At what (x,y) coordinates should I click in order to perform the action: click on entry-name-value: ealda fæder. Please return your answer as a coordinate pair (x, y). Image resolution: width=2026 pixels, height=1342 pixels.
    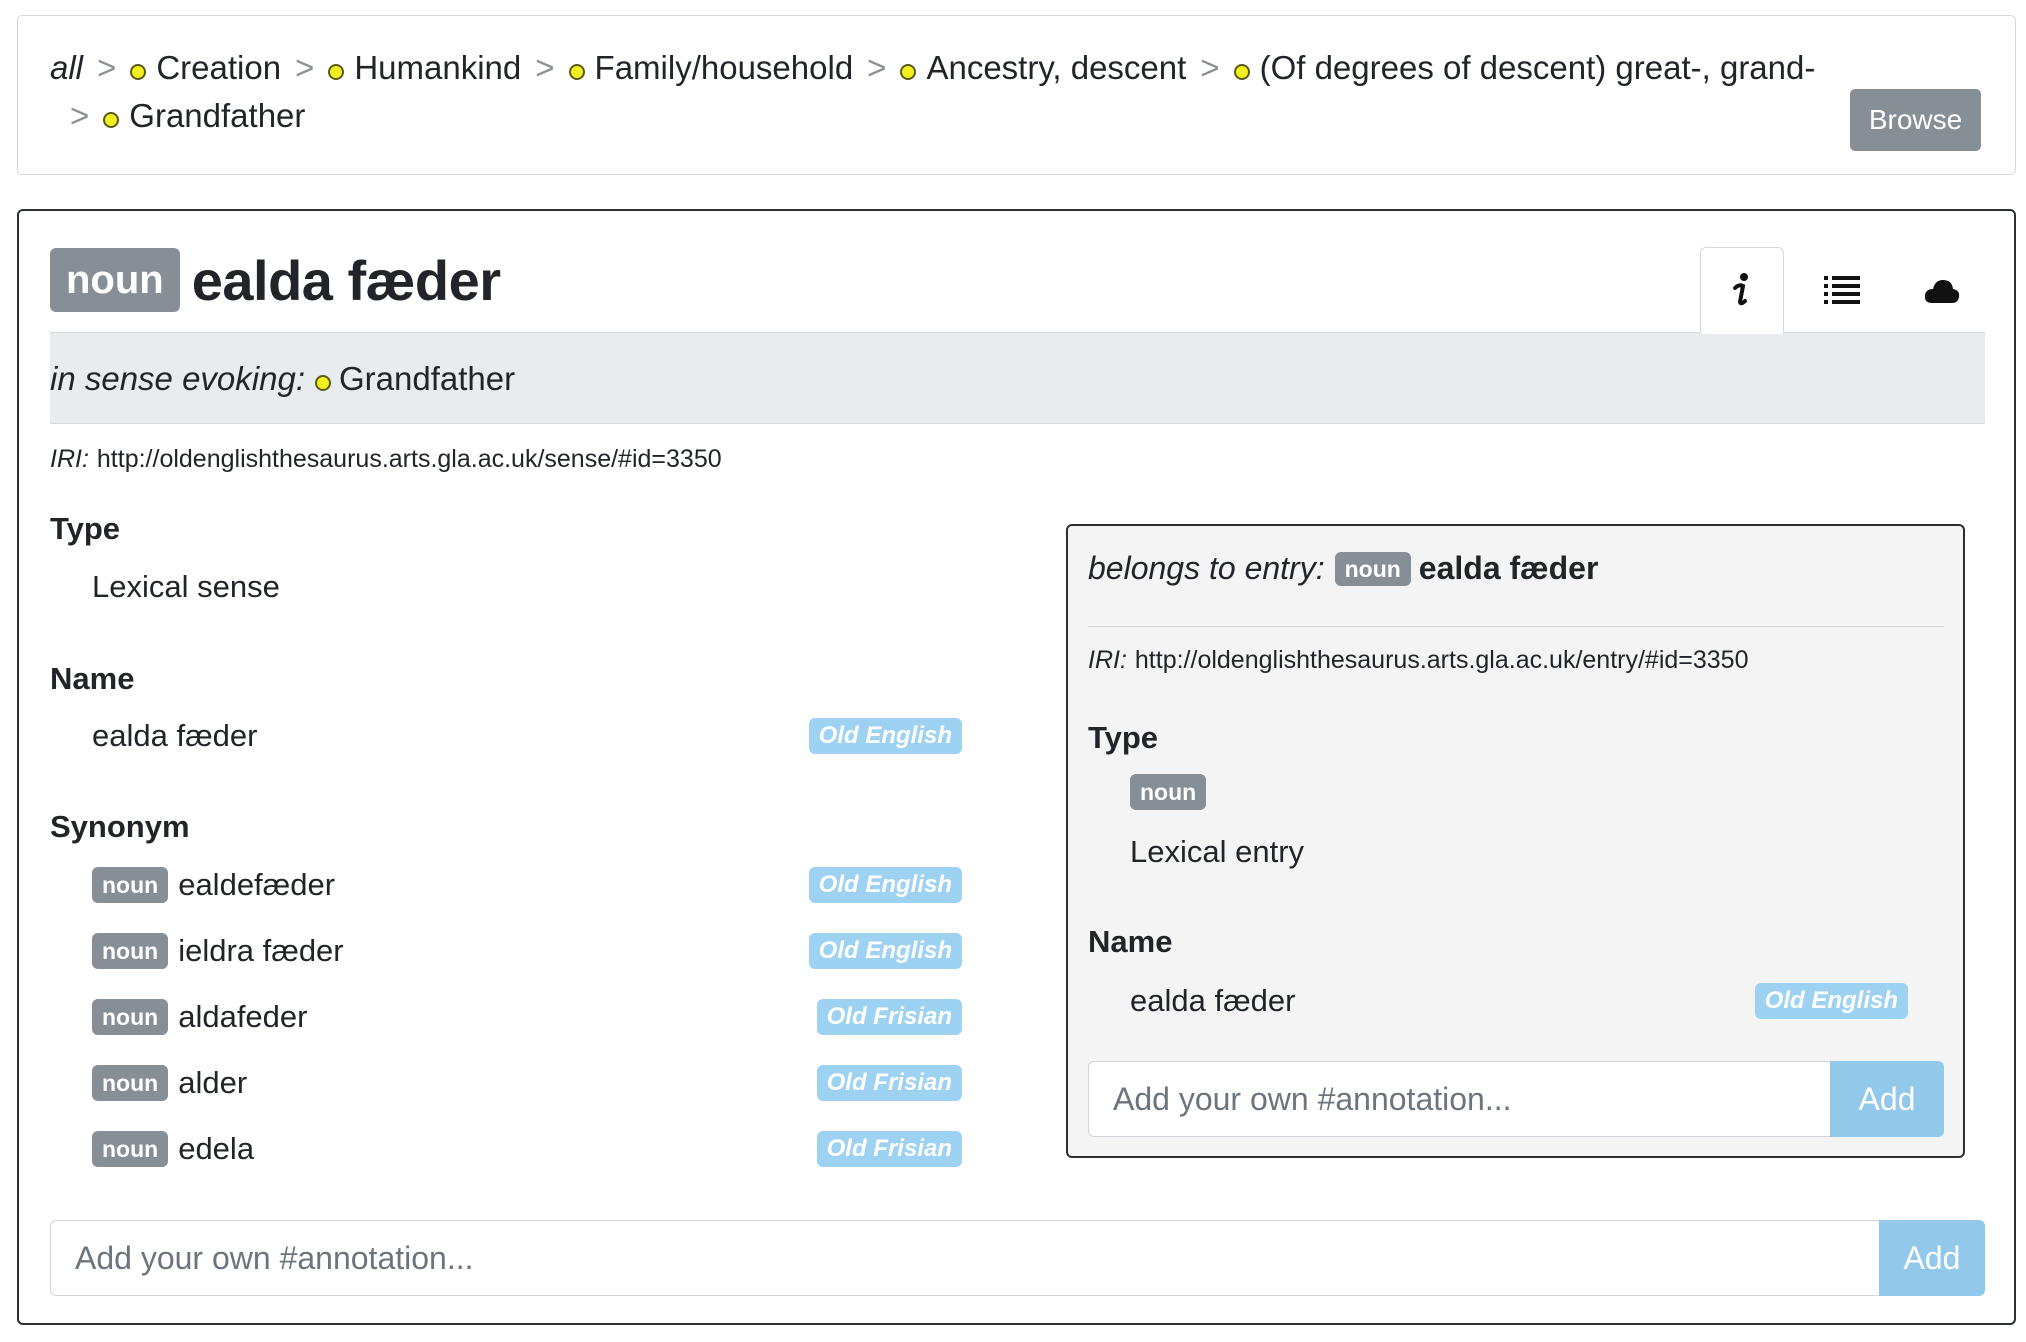
    Looking at the image, I should click on (1213, 1000).